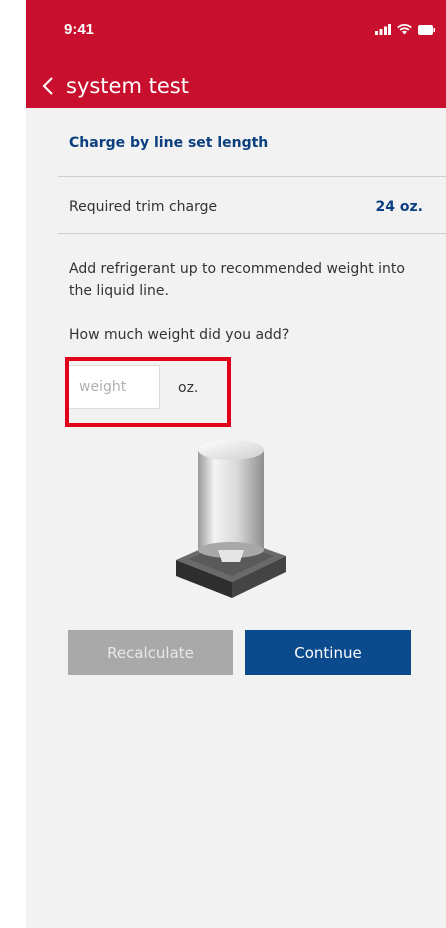  What do you see at coordinates (179, 335) in the screenshot?
I see `weight-question: How much weight did you add?` at bounding box center [179, 335].